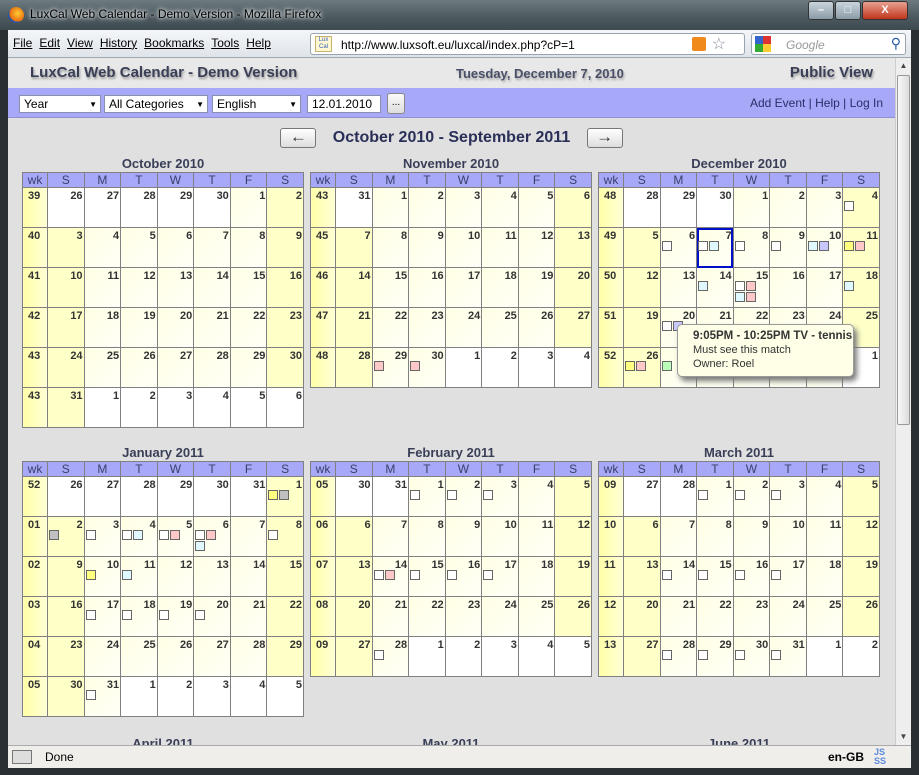 The width and height of the screenshot is (919, 775). Describe the element at coordinates (763, 44) in the screenshot. I see `google-engine-icon` at that location.